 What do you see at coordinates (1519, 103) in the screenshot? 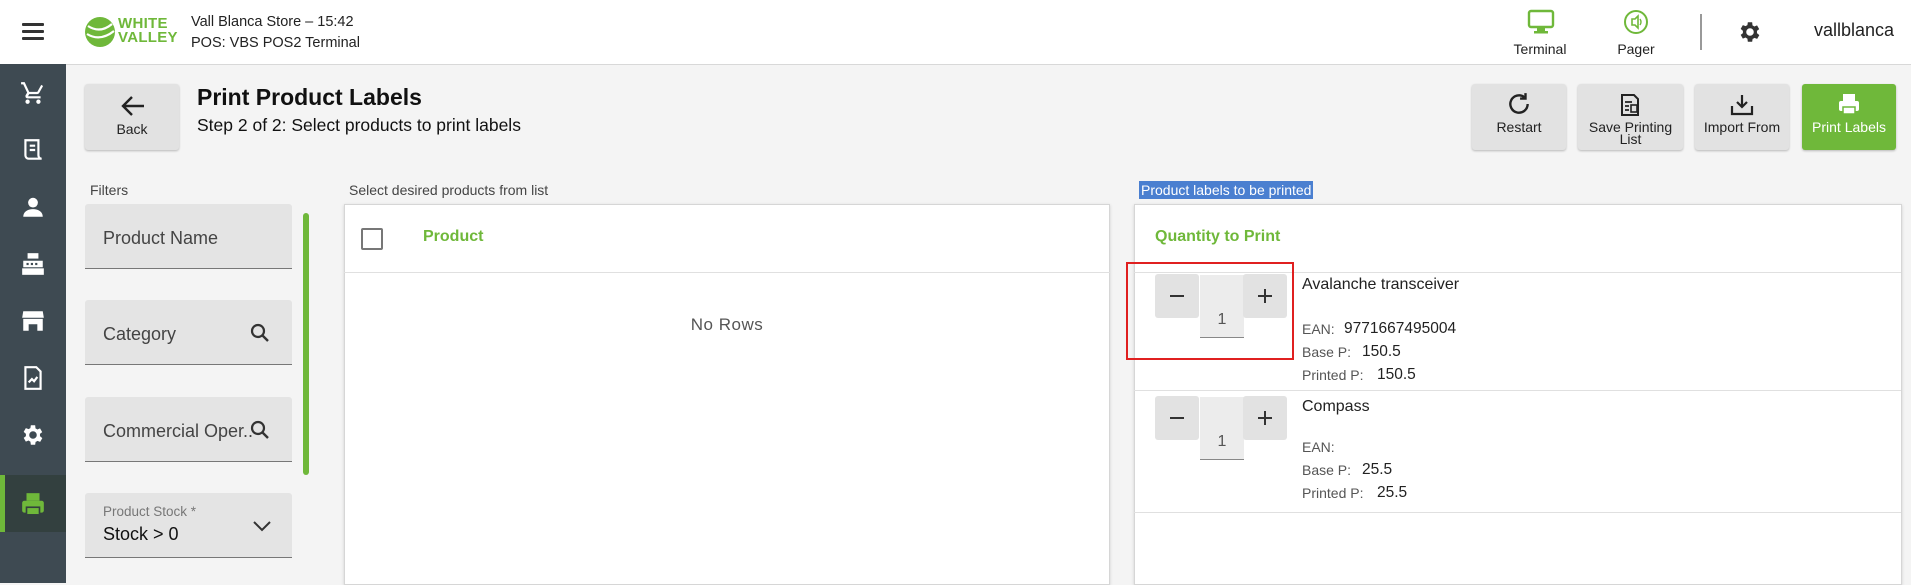
I see `restart-icon` at bounding box center [1519, 103].